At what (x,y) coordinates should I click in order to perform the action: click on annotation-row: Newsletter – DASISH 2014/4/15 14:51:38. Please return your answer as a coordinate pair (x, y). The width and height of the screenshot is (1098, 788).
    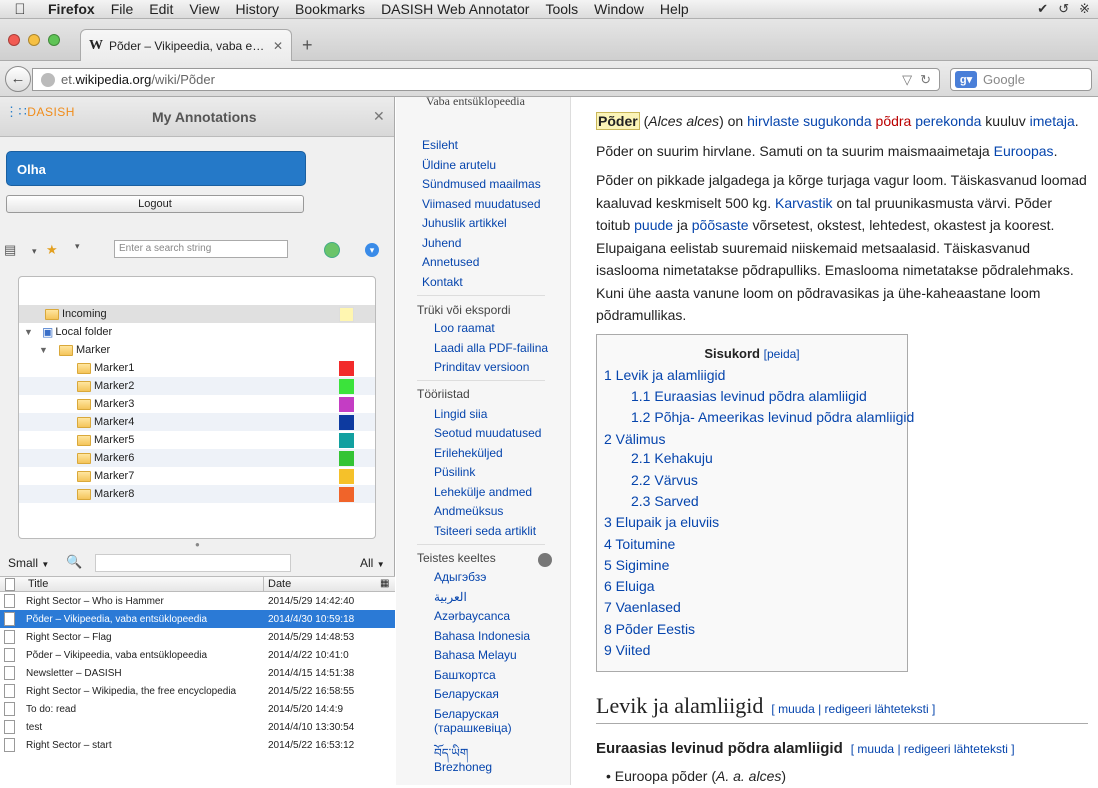
    Looking at the image, I should click on (197, 673).